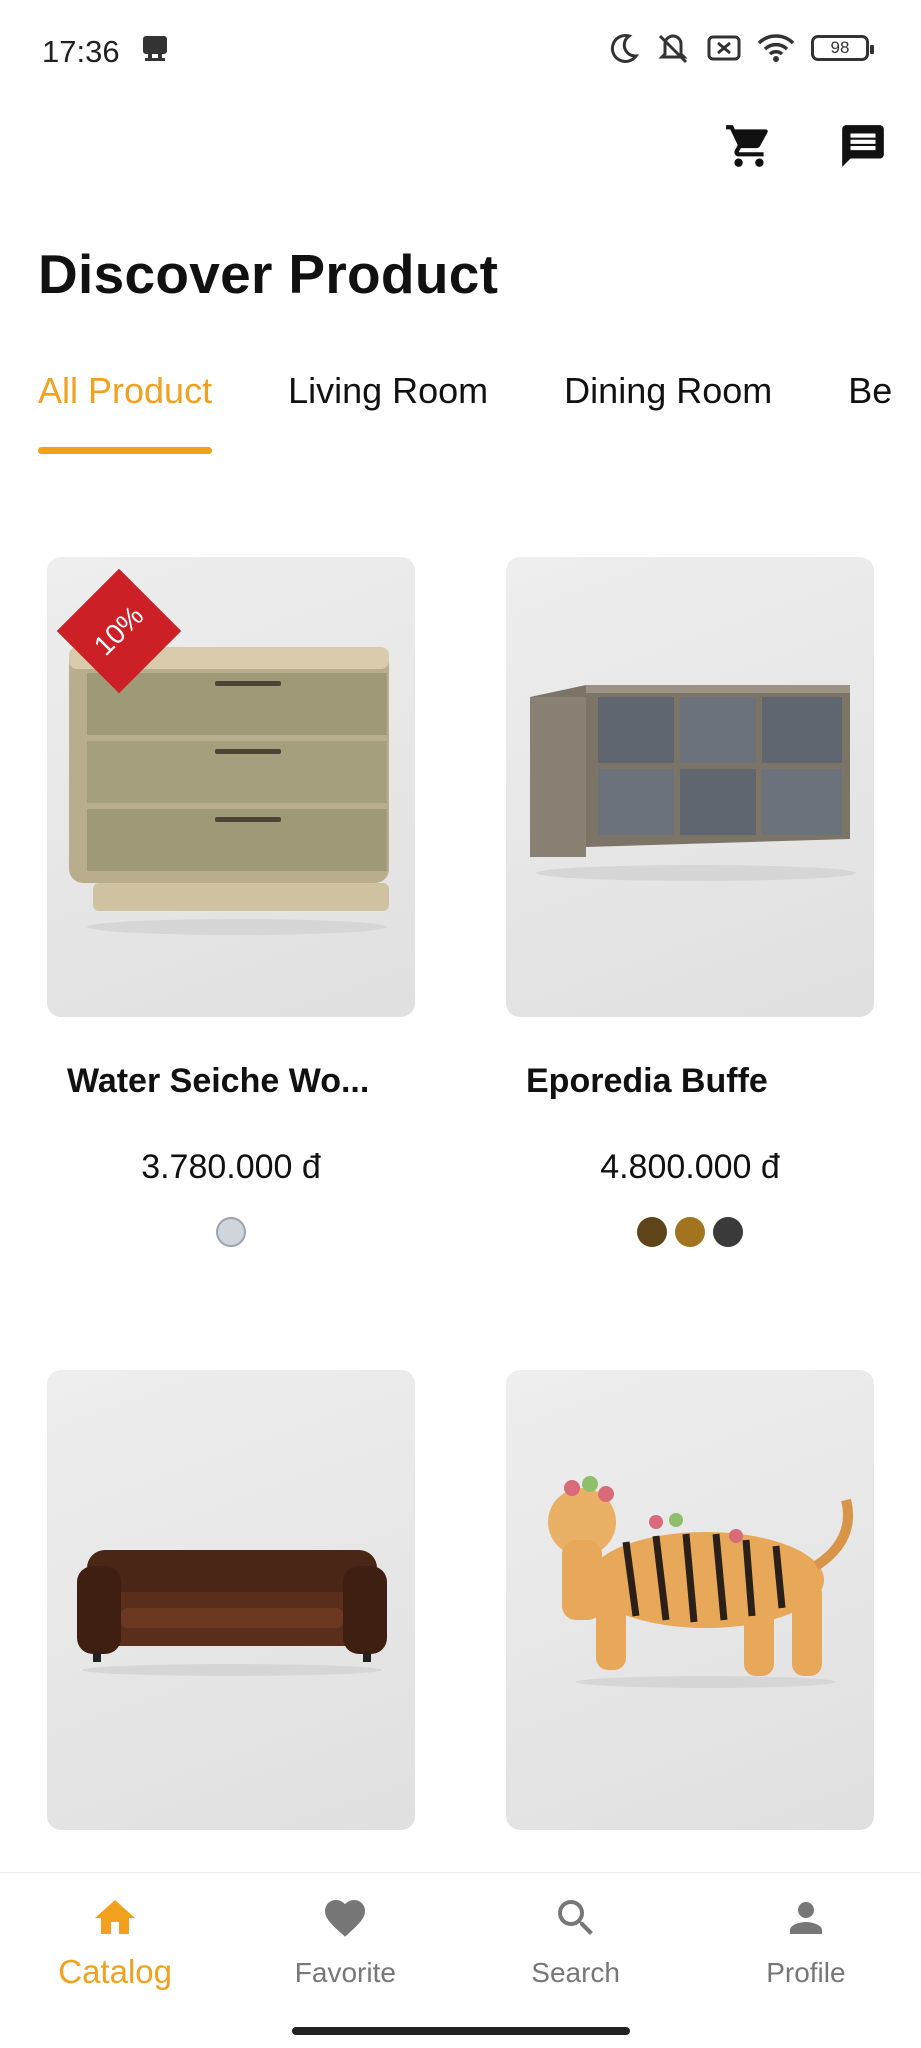  I want to click on tab-dining-room: Dining Room, so click(668, 415).